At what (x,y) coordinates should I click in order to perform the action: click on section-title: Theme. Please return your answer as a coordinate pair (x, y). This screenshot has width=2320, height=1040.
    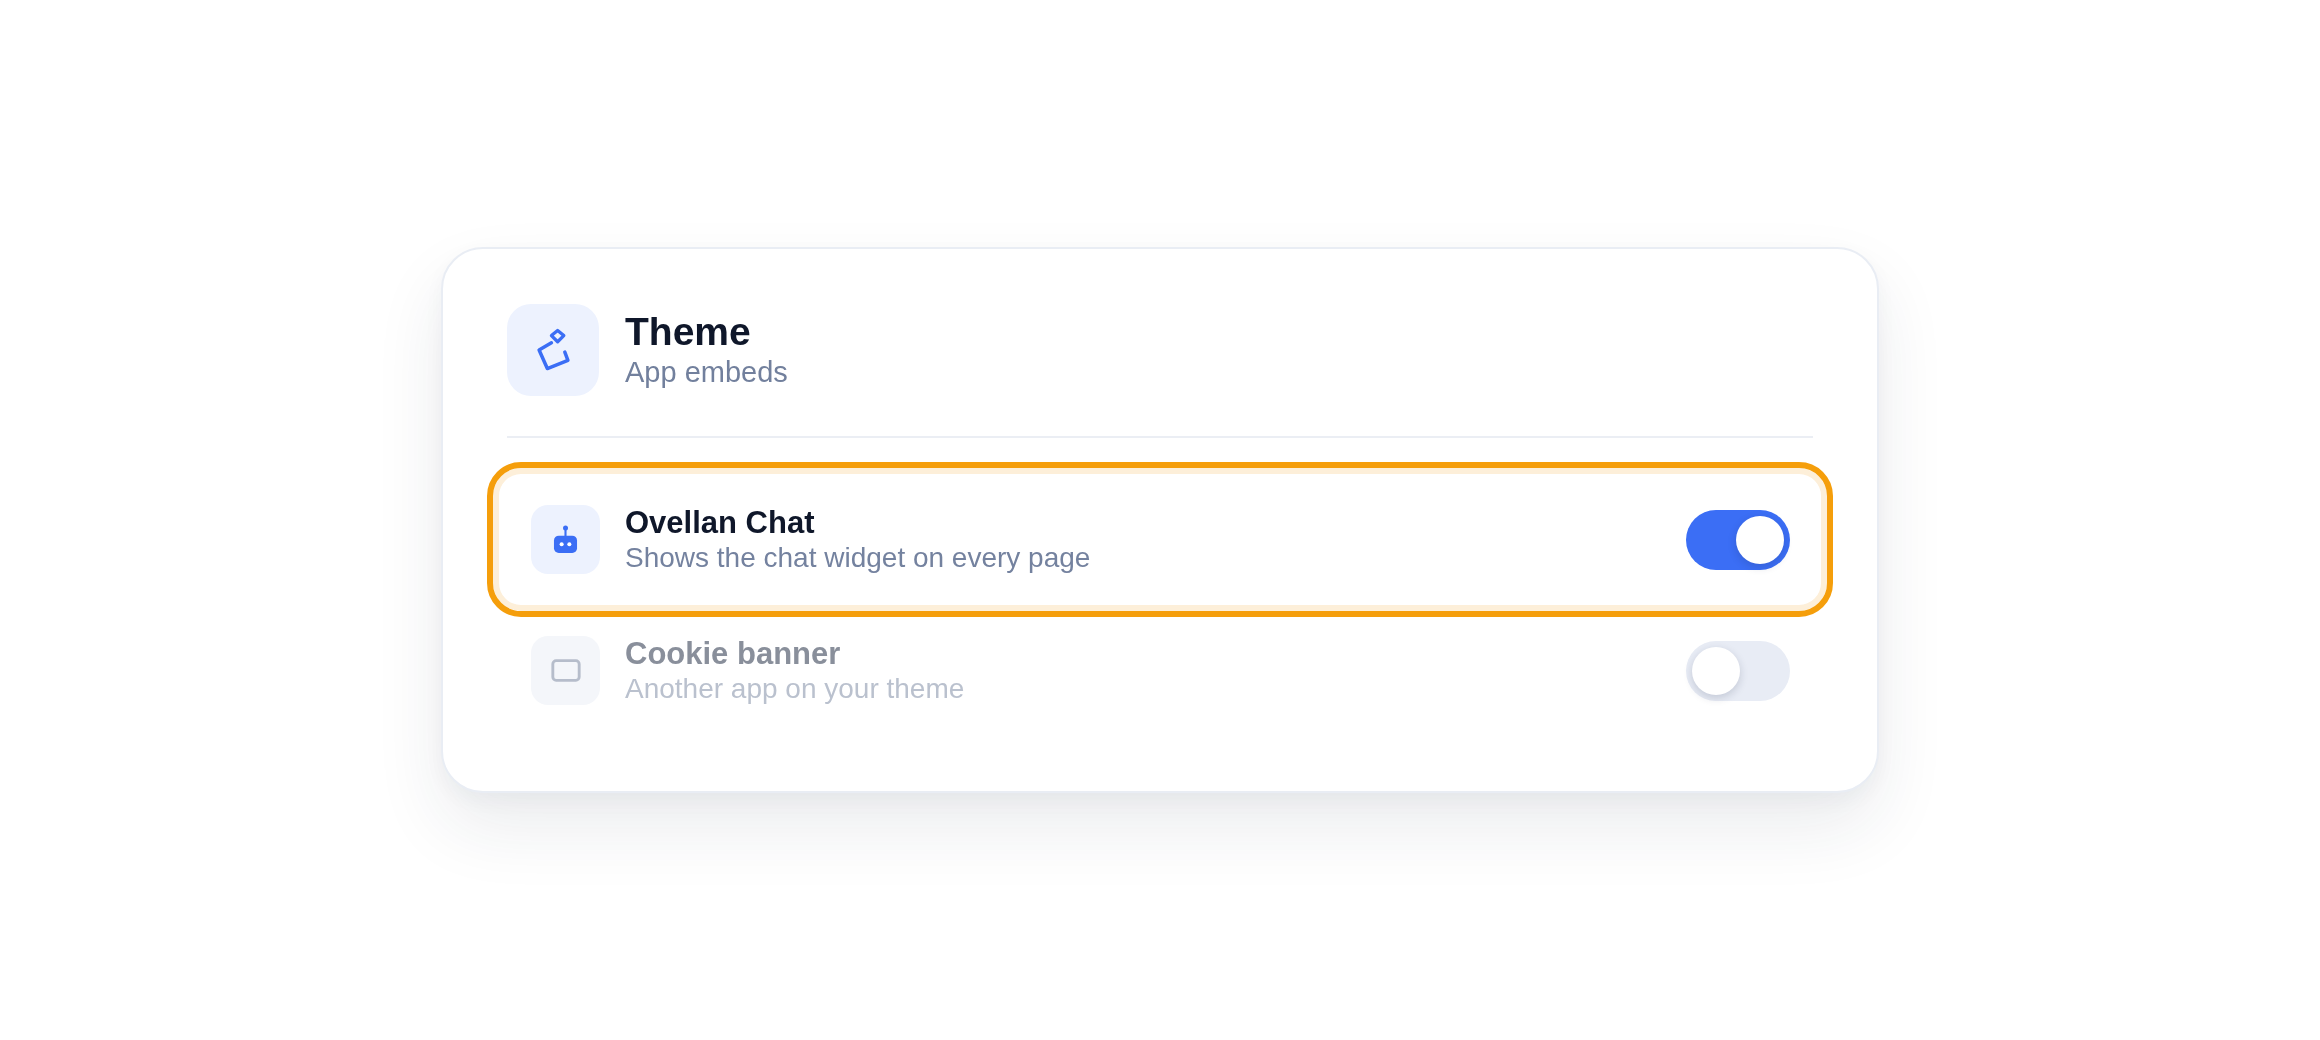
    Looking at the image, I should click on (688, 332).